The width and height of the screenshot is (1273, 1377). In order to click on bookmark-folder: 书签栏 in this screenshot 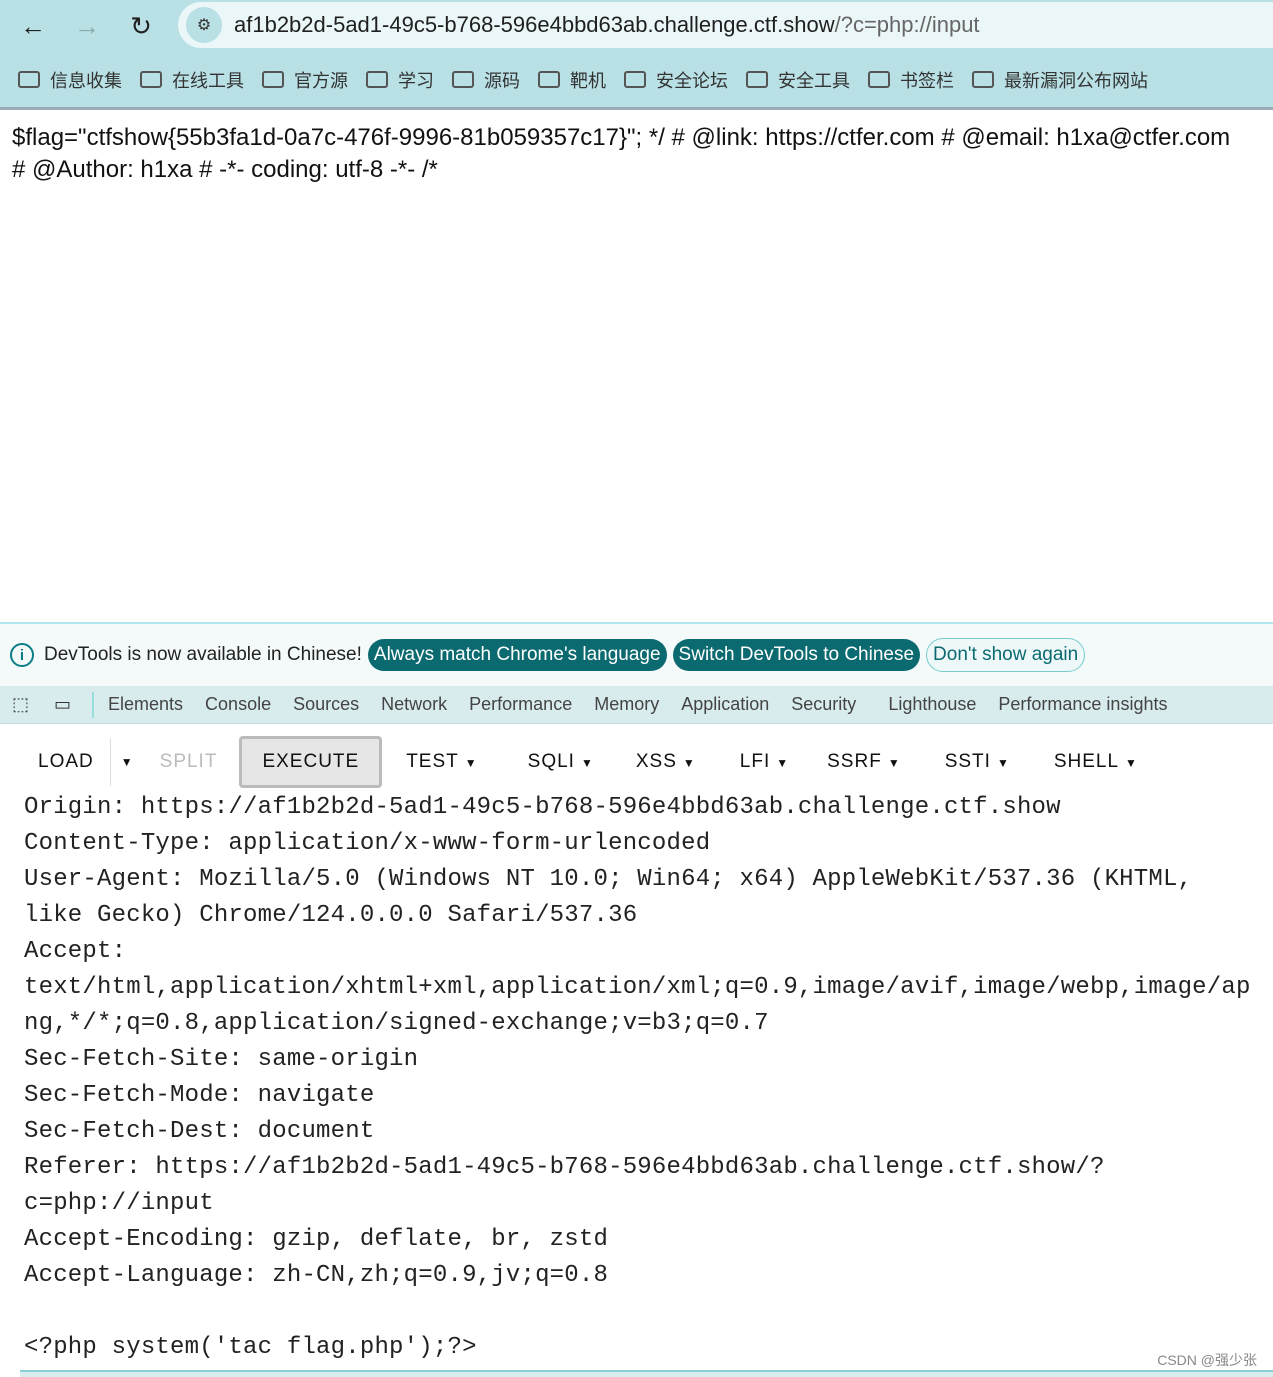, I will do `click(911, 80)`.